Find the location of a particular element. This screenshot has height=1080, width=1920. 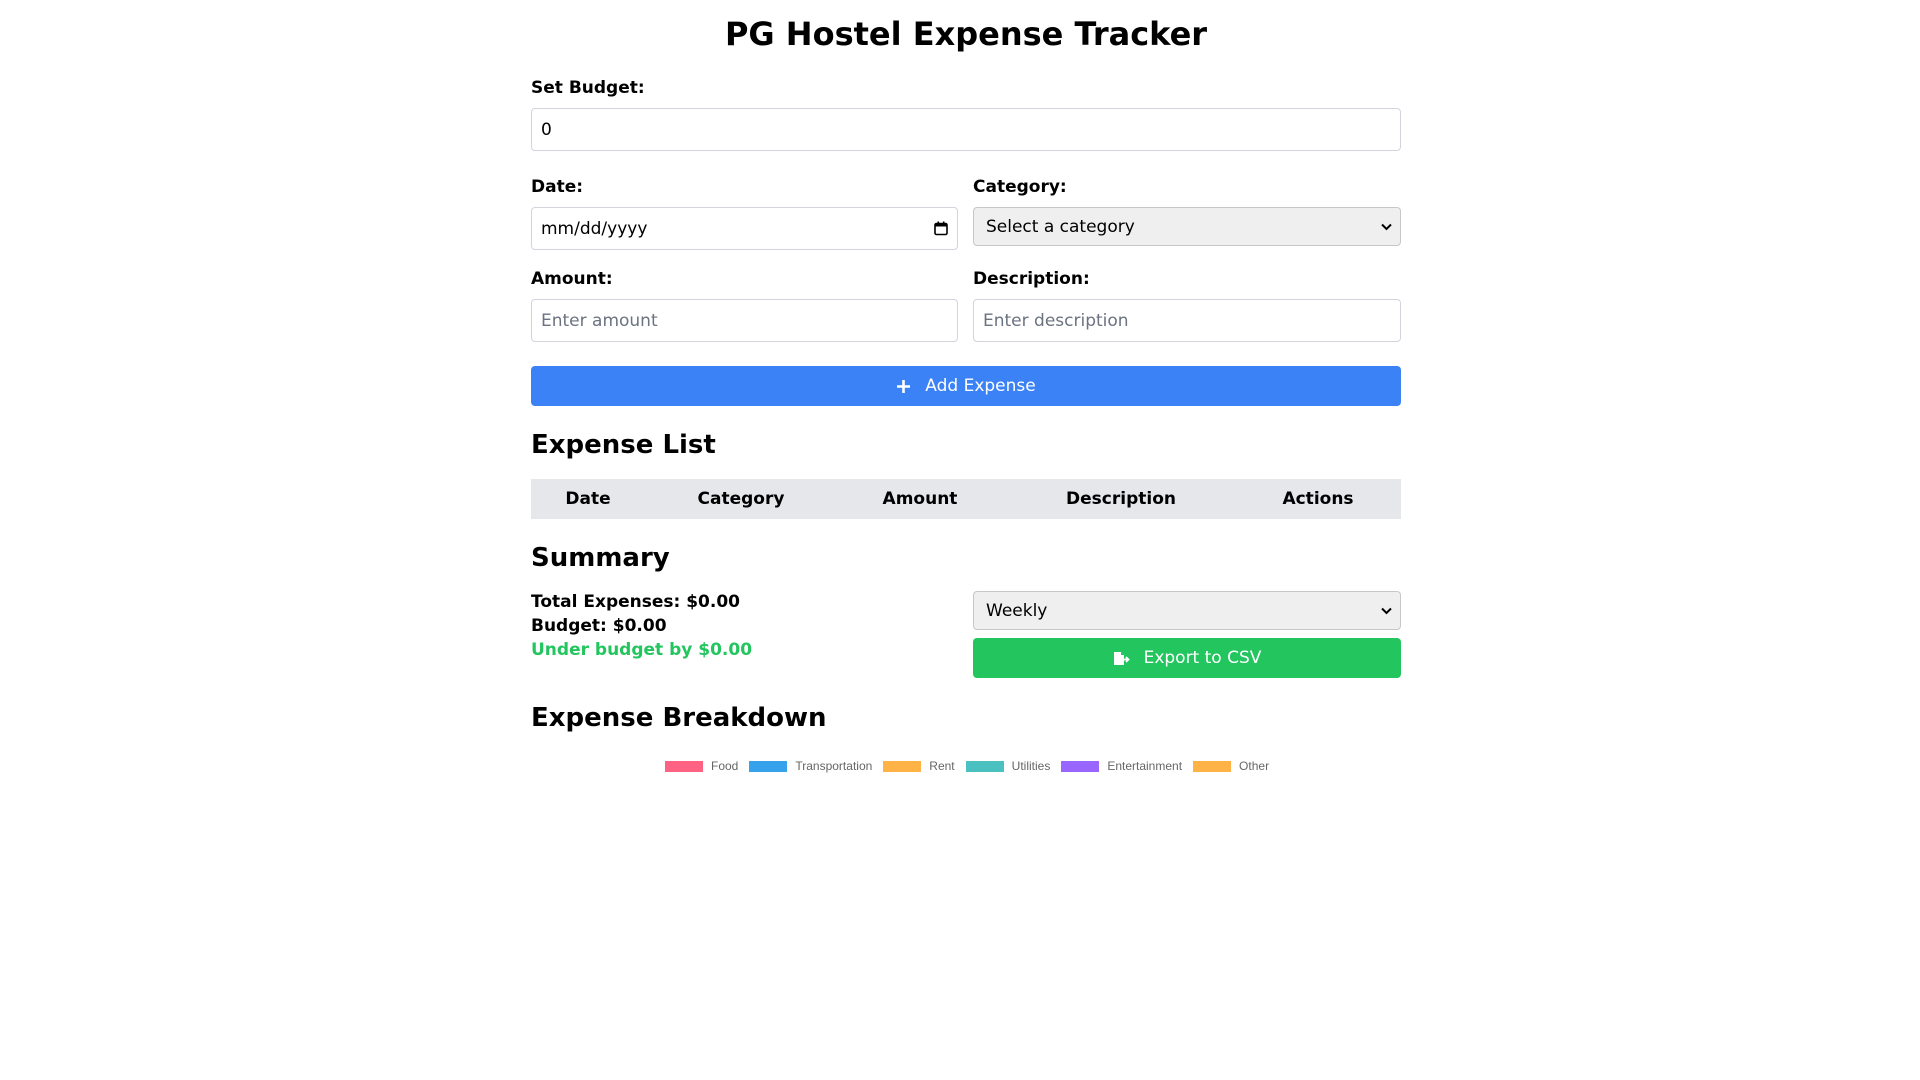

add-expense-label: Add Expense is located at coordinates (980, 386).